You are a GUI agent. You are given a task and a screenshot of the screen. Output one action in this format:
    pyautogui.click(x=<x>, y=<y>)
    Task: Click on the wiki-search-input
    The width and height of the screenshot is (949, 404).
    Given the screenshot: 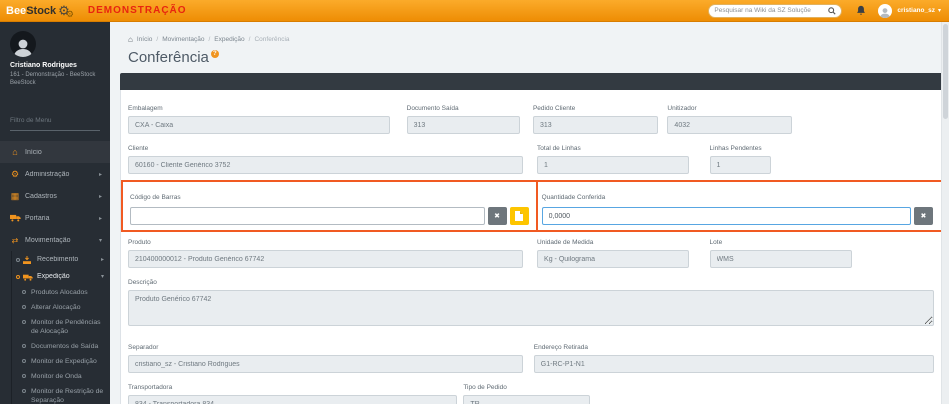 What is the action you would take?
    pyautogui.click(x=771, y=10)
    